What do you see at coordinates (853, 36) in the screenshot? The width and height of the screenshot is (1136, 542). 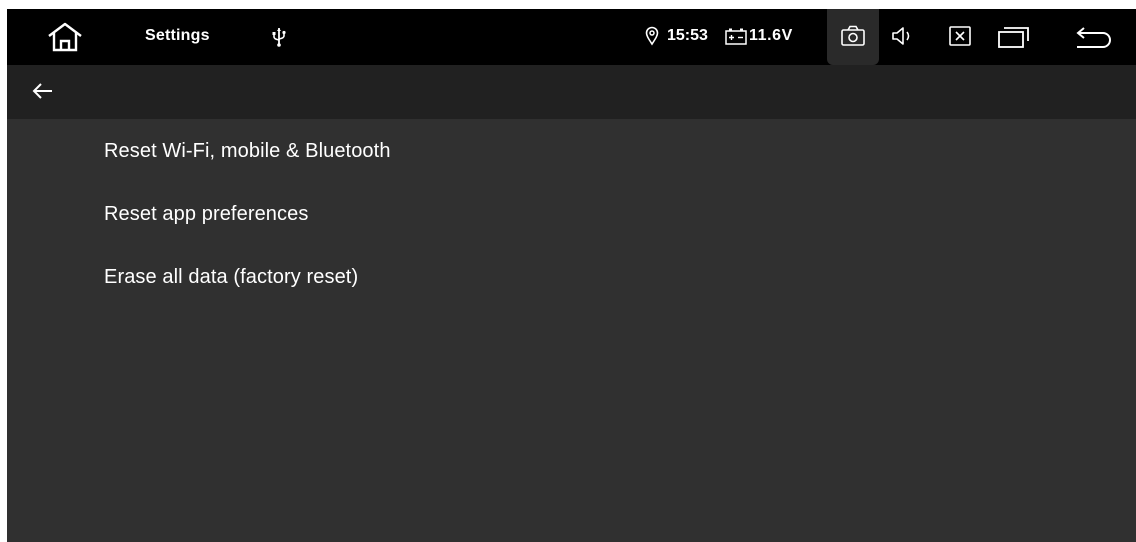 I see `camera-icon` at bounding box center [853, 36].